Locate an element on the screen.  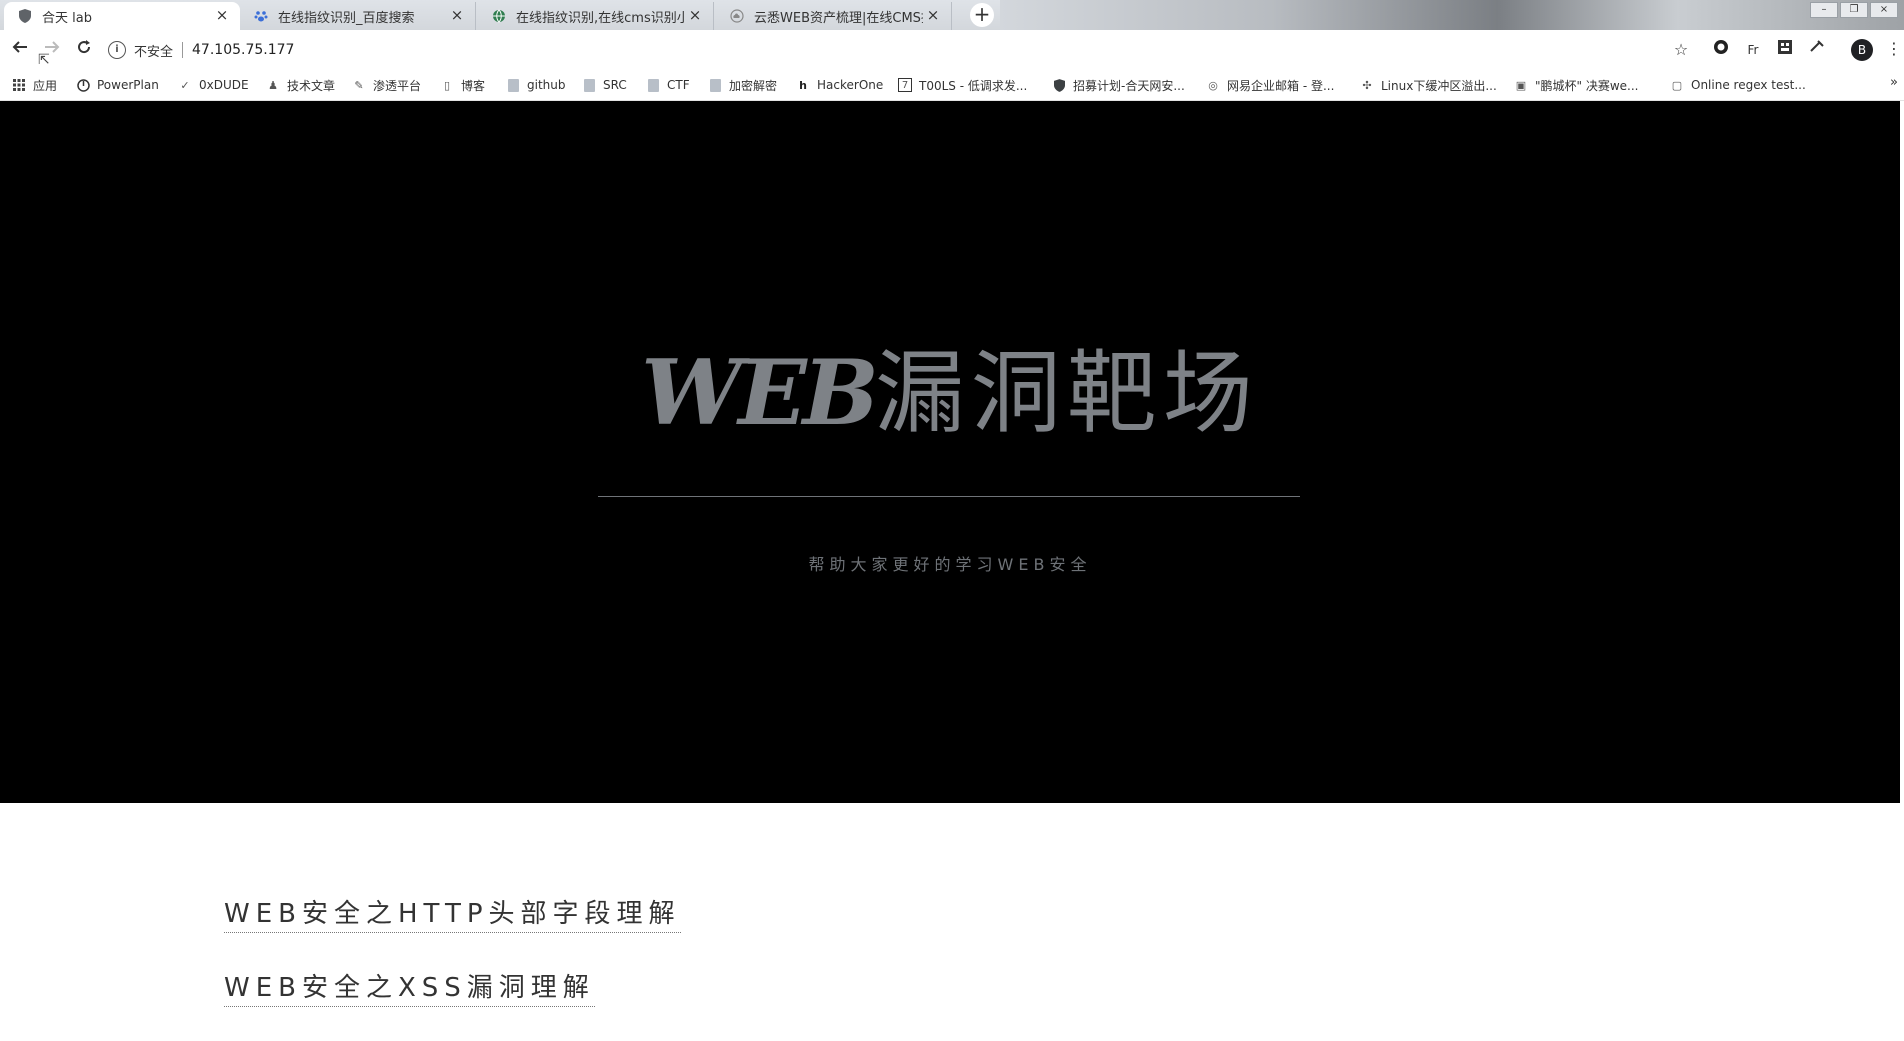
mail-icon: ◎ is located at coordinates (1213, 85).